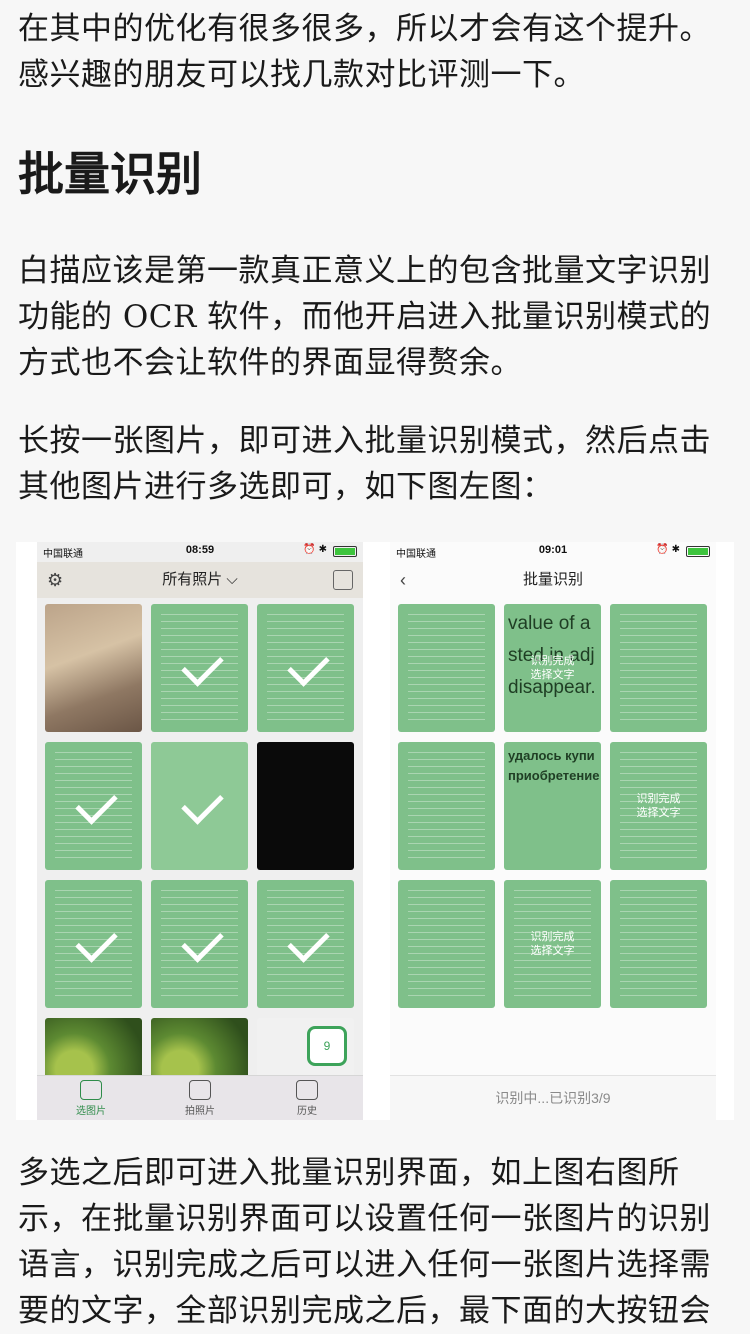  Describe the element at coordinates (307, 1090) in the screenshot. I see `history-icon` at that location.